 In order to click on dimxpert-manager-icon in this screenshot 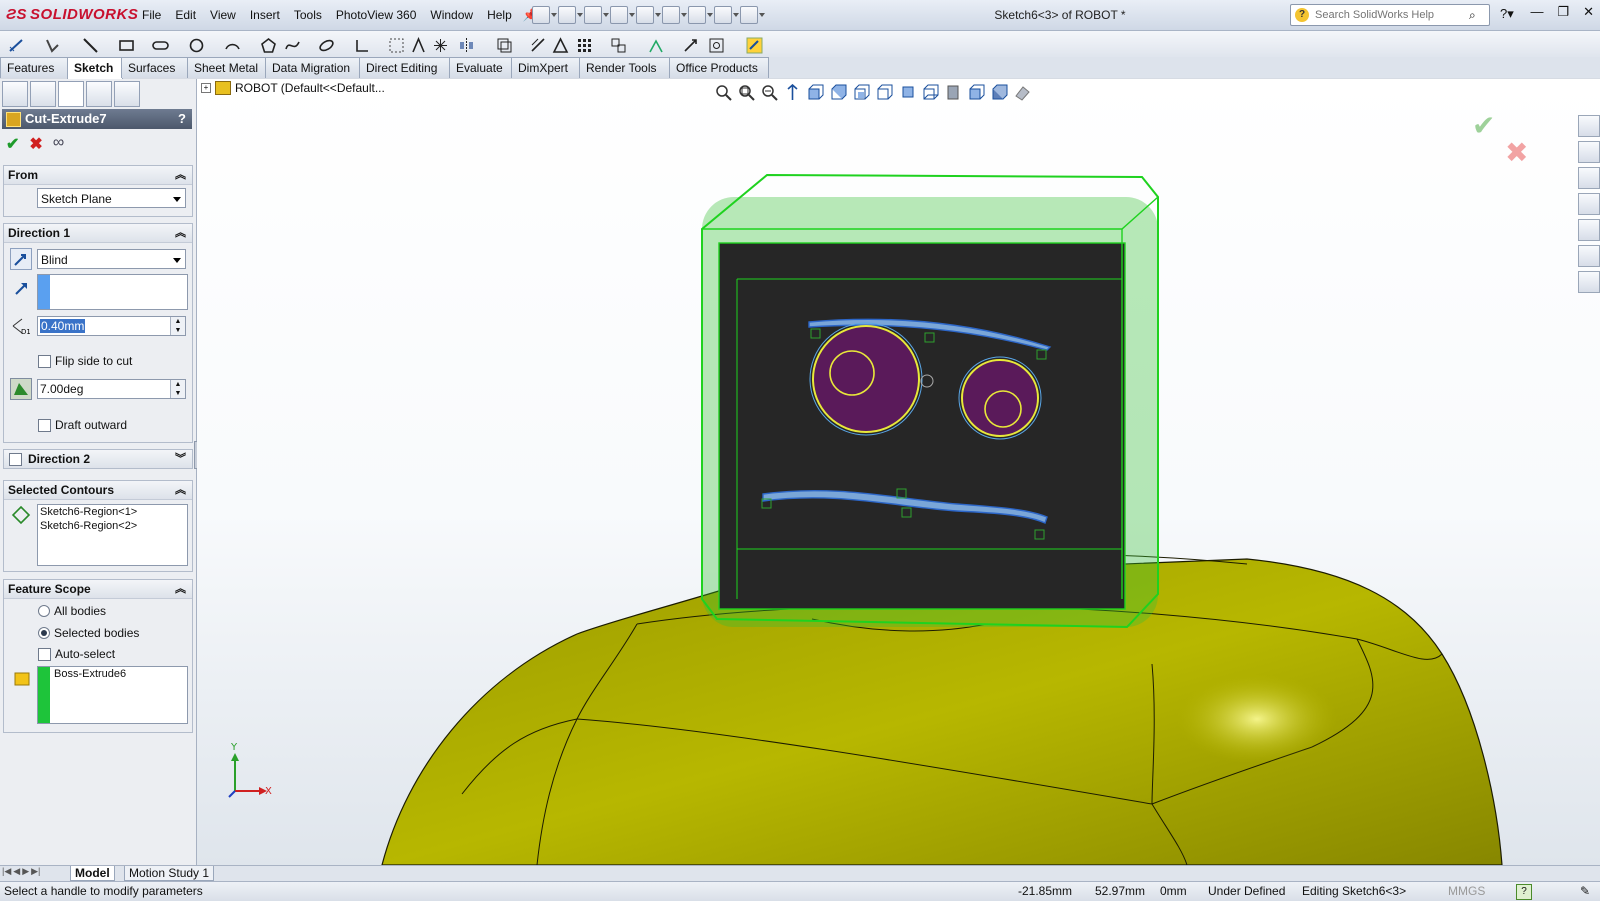, I will do `click(99, 94)`.